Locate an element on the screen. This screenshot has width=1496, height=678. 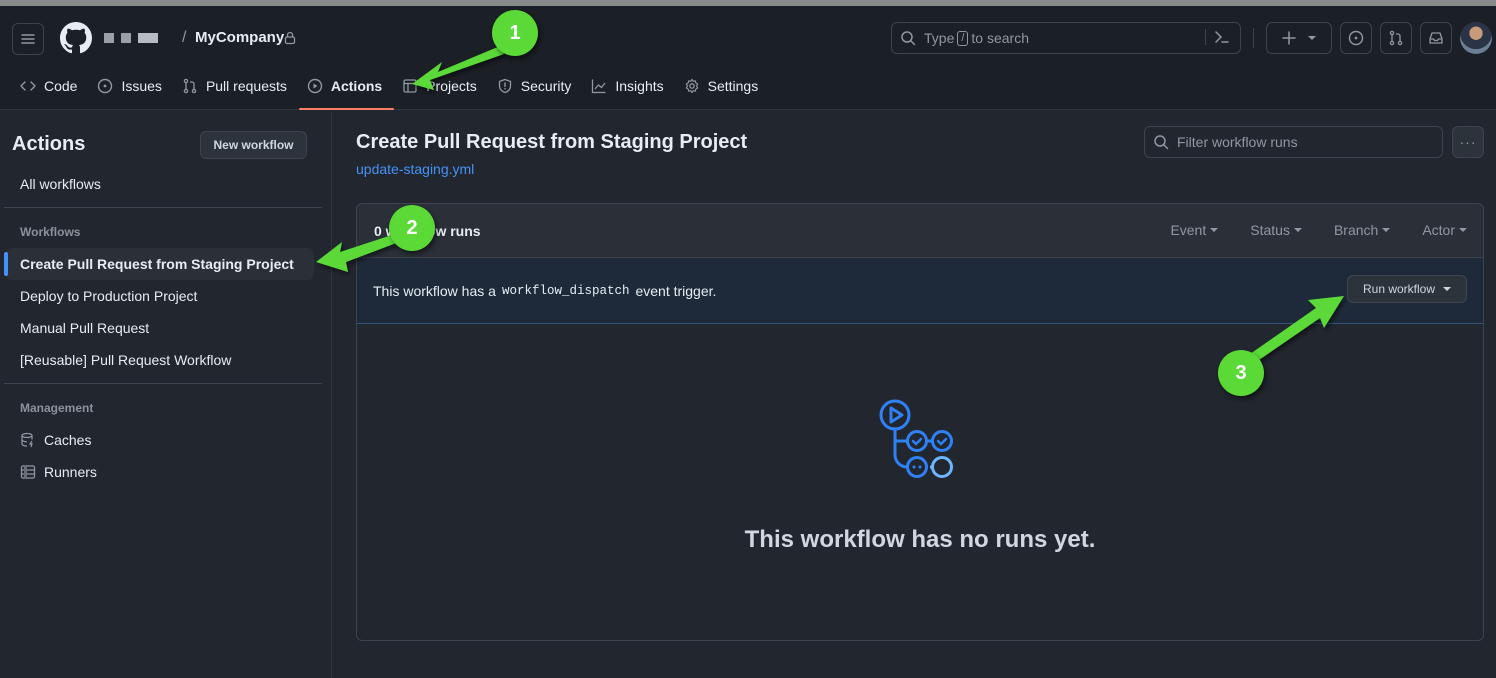
search-shortcut-key: / is located at coordinates (963, 38).